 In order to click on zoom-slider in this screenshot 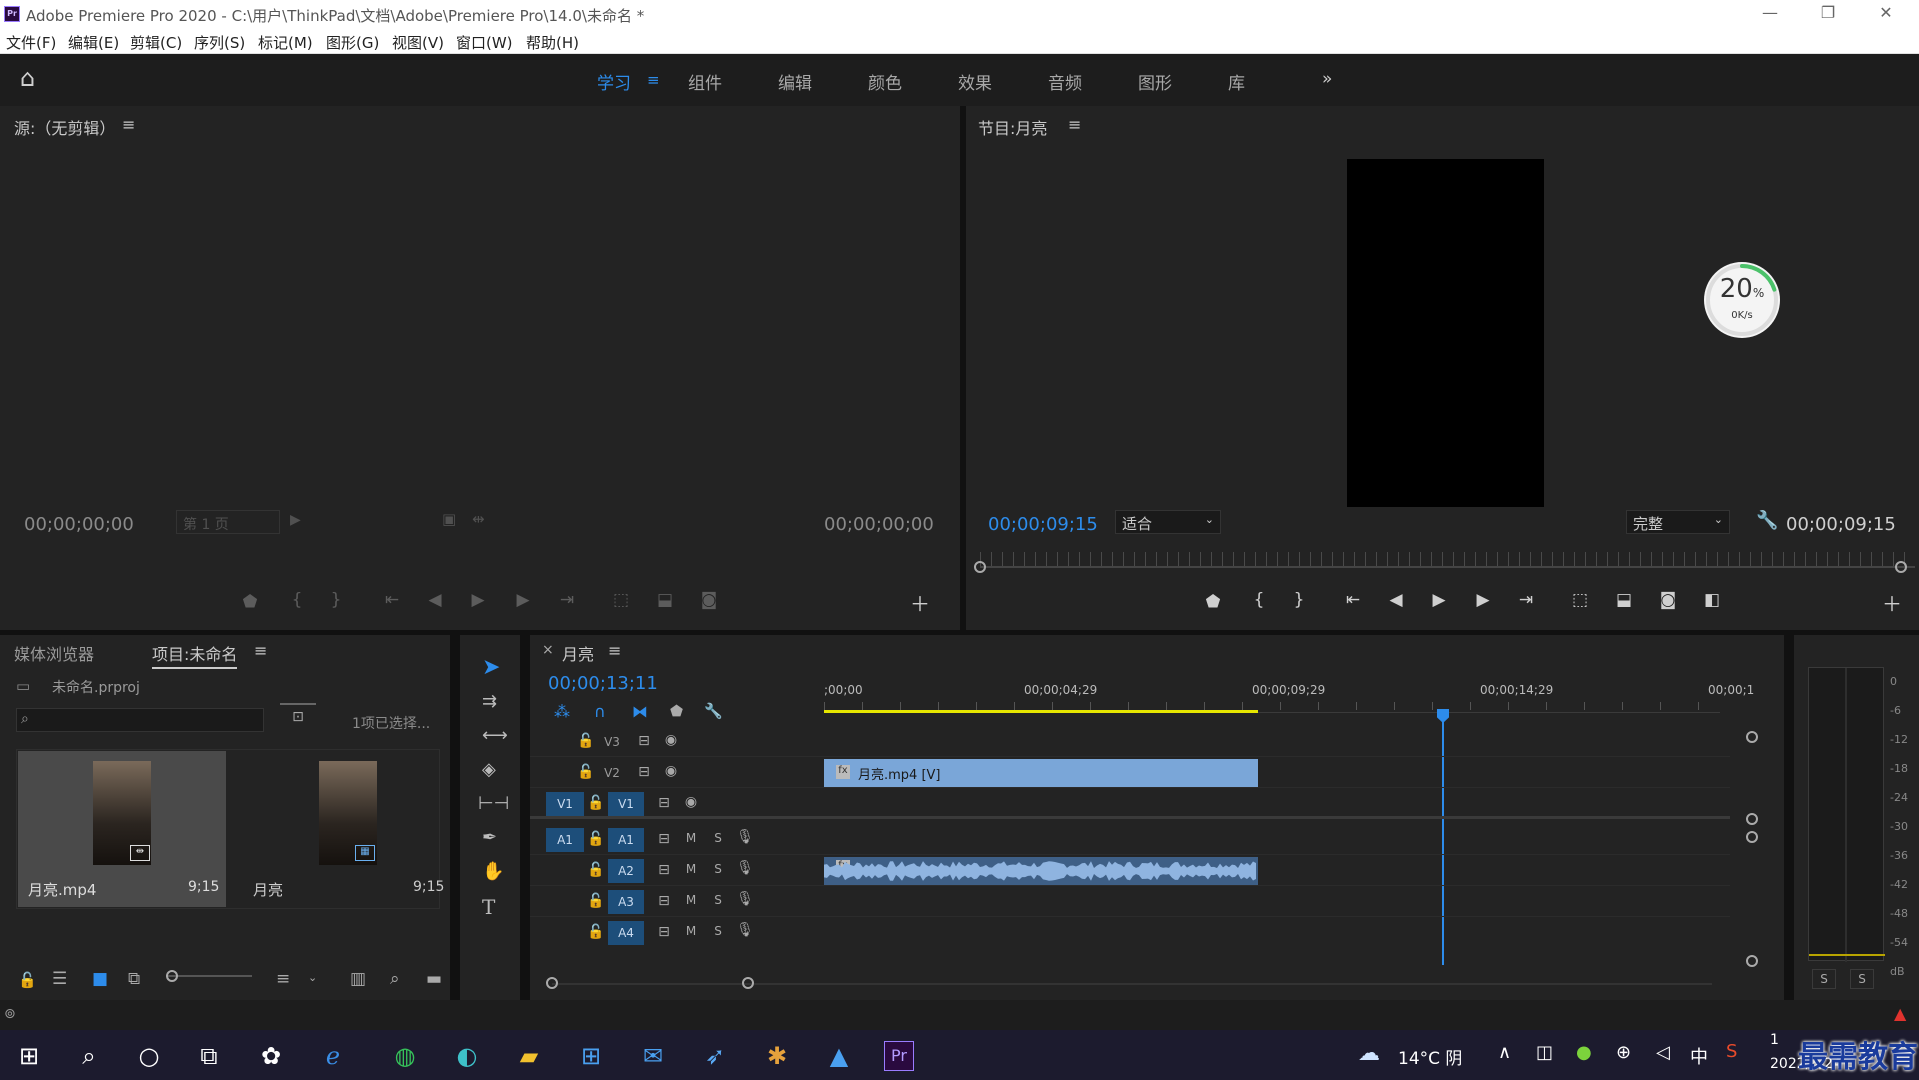, I will do `click(209, 976)`.